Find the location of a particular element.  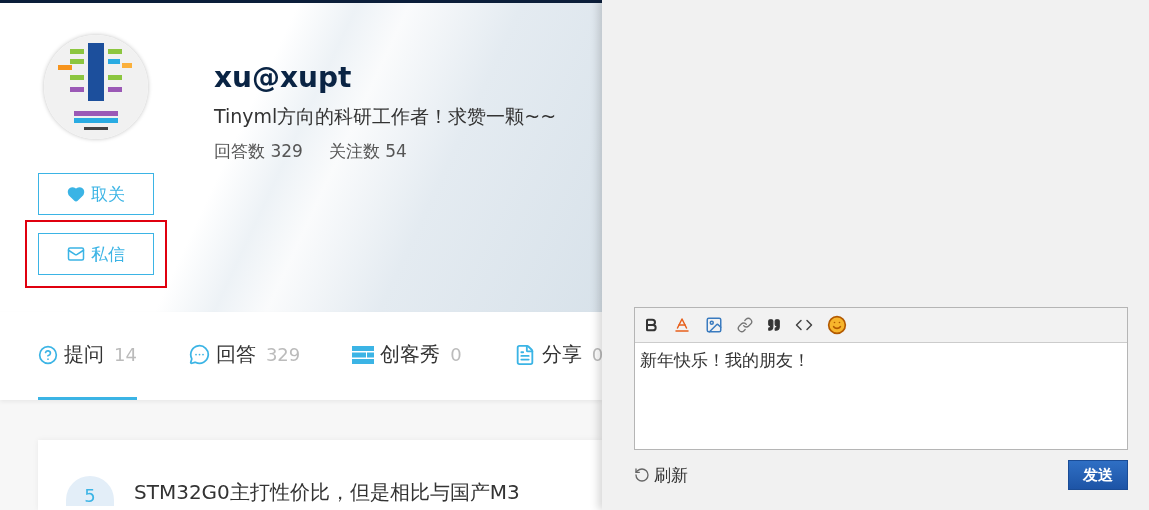

tab-count: 329 is located at coordinates (283, 354).